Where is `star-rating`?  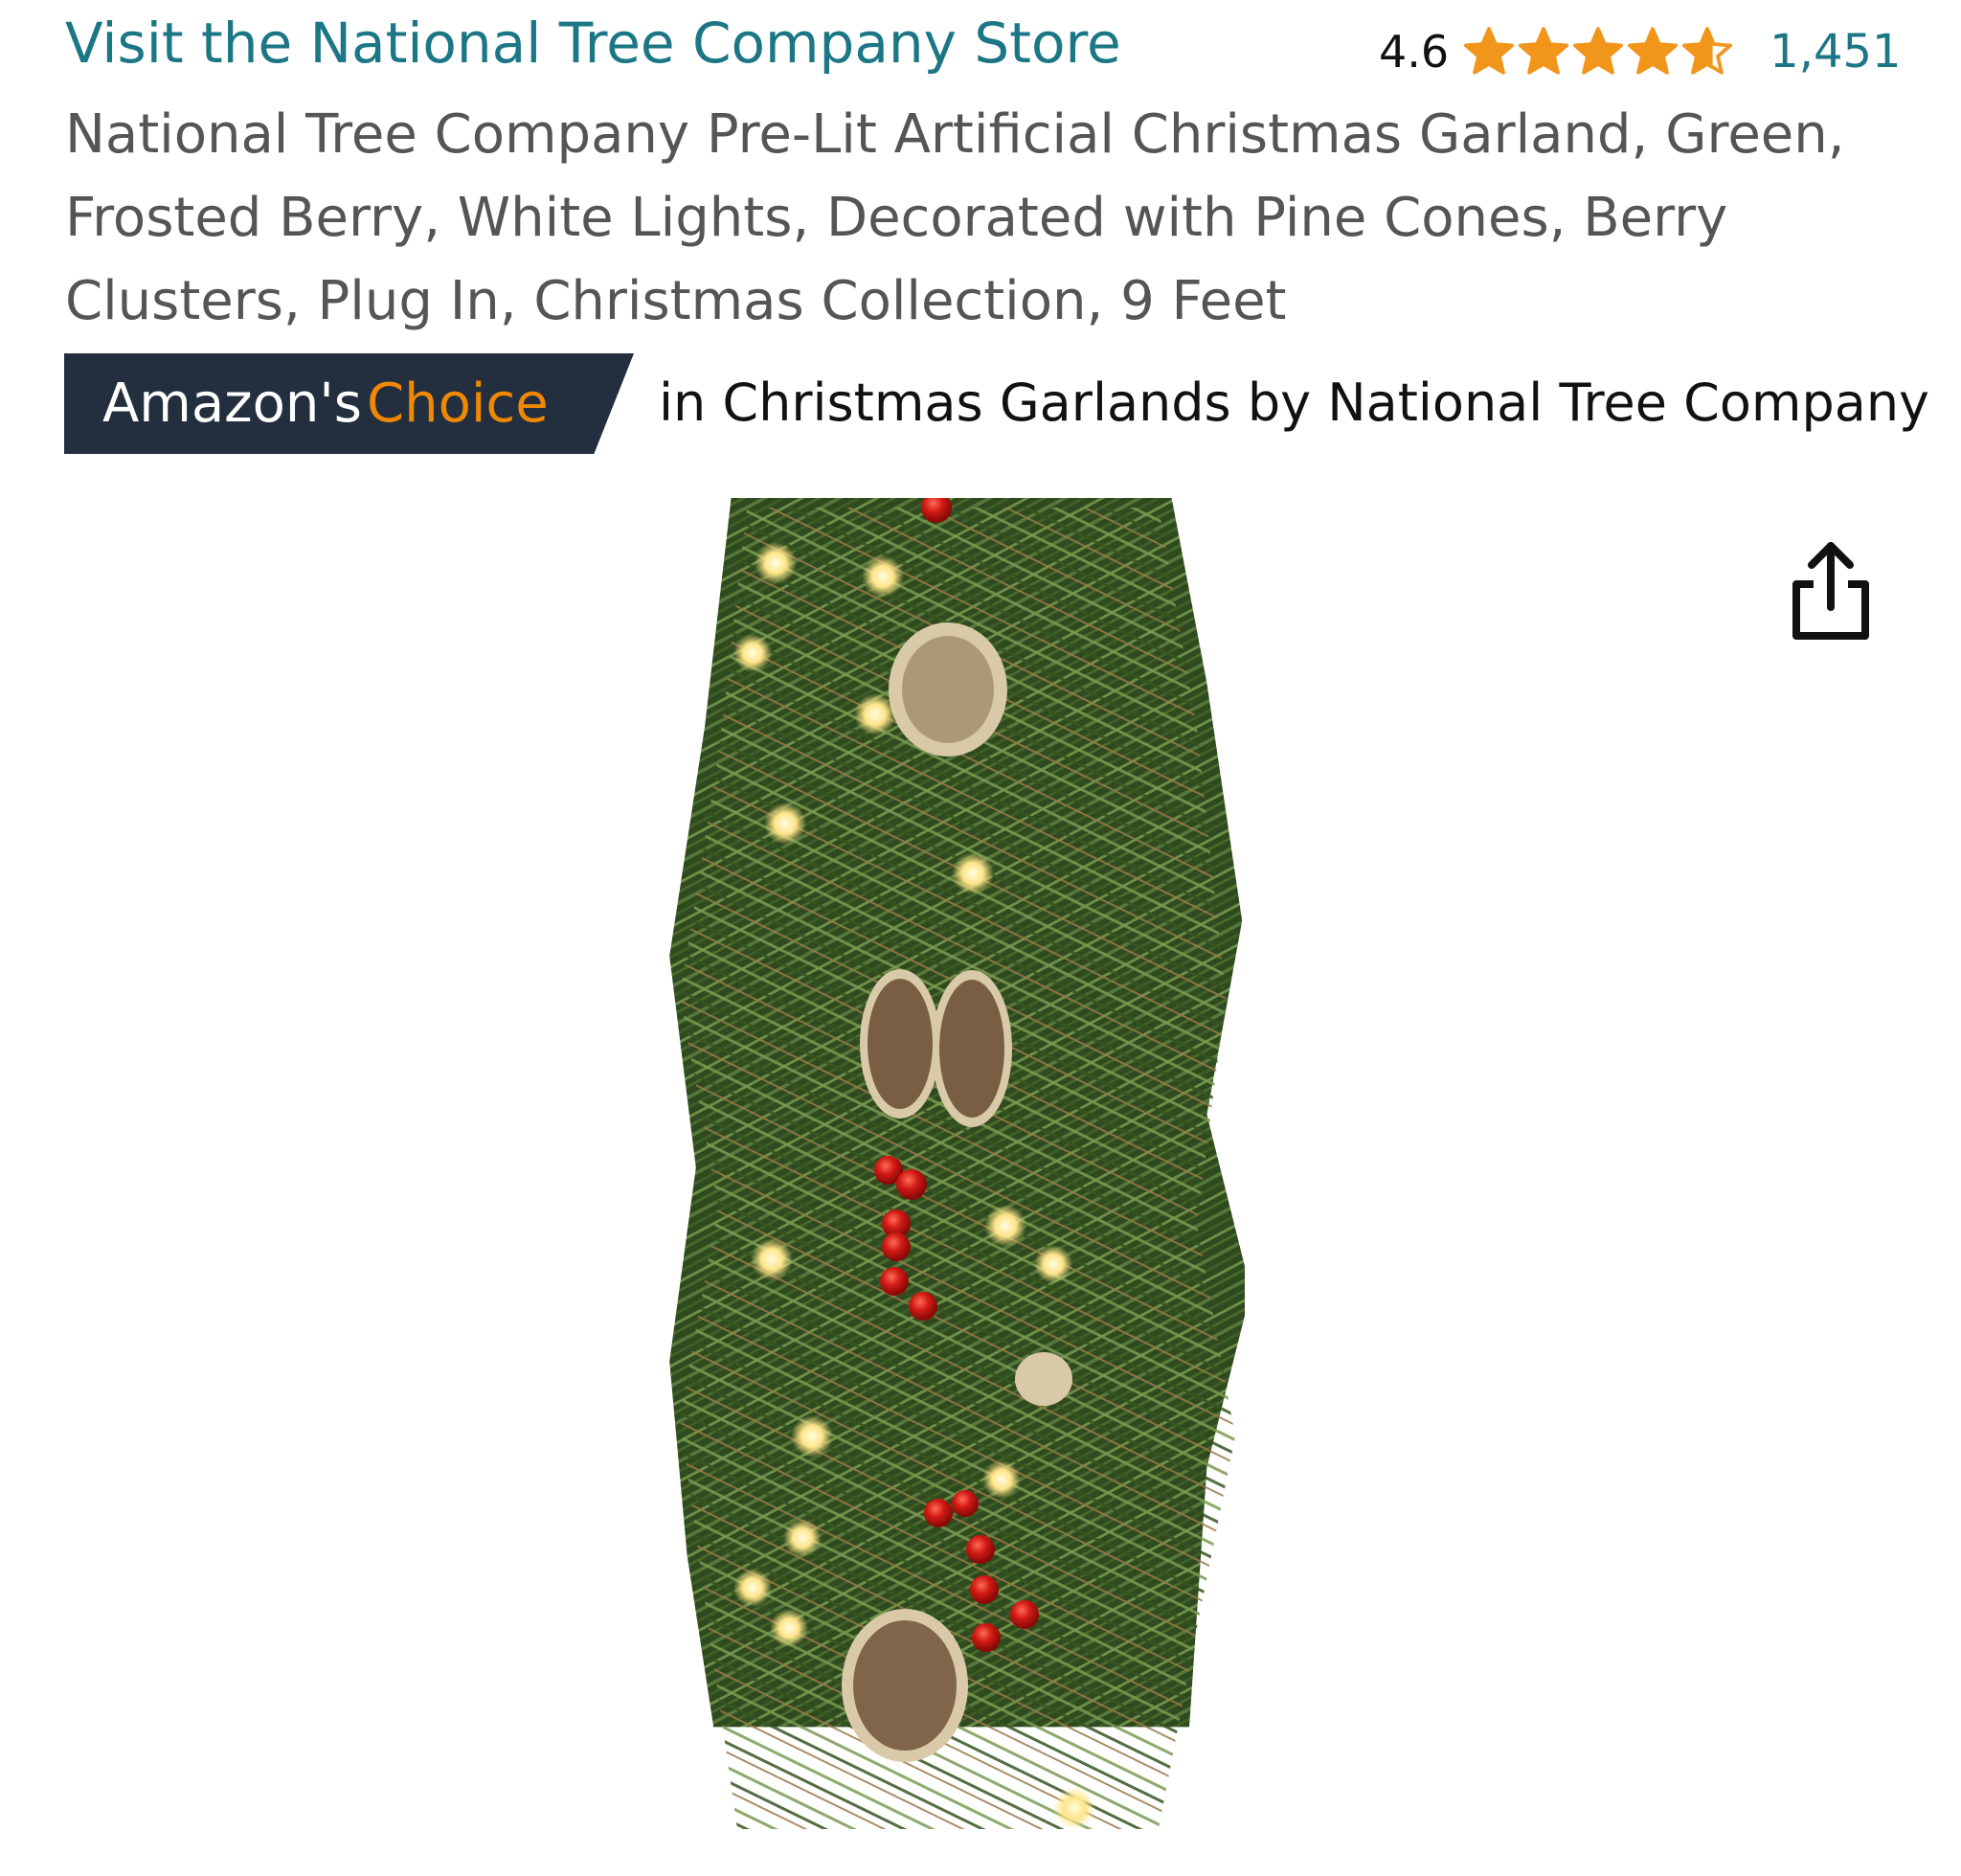
star-rating is located at coordinates (1599, 52).